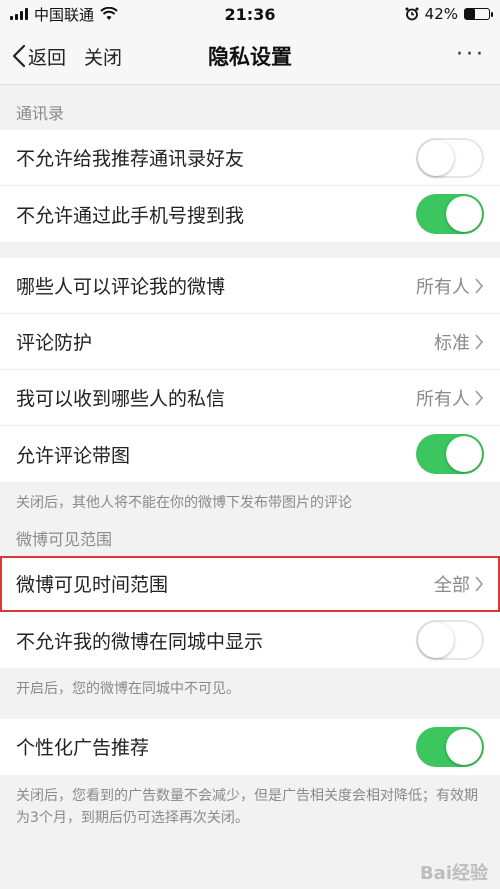  What do you see at coordinates (250, 158) in the screenshot?
I see `row-no-recommend: 不允许给我推荐通讯录好友` at bounding box center [250, 158].